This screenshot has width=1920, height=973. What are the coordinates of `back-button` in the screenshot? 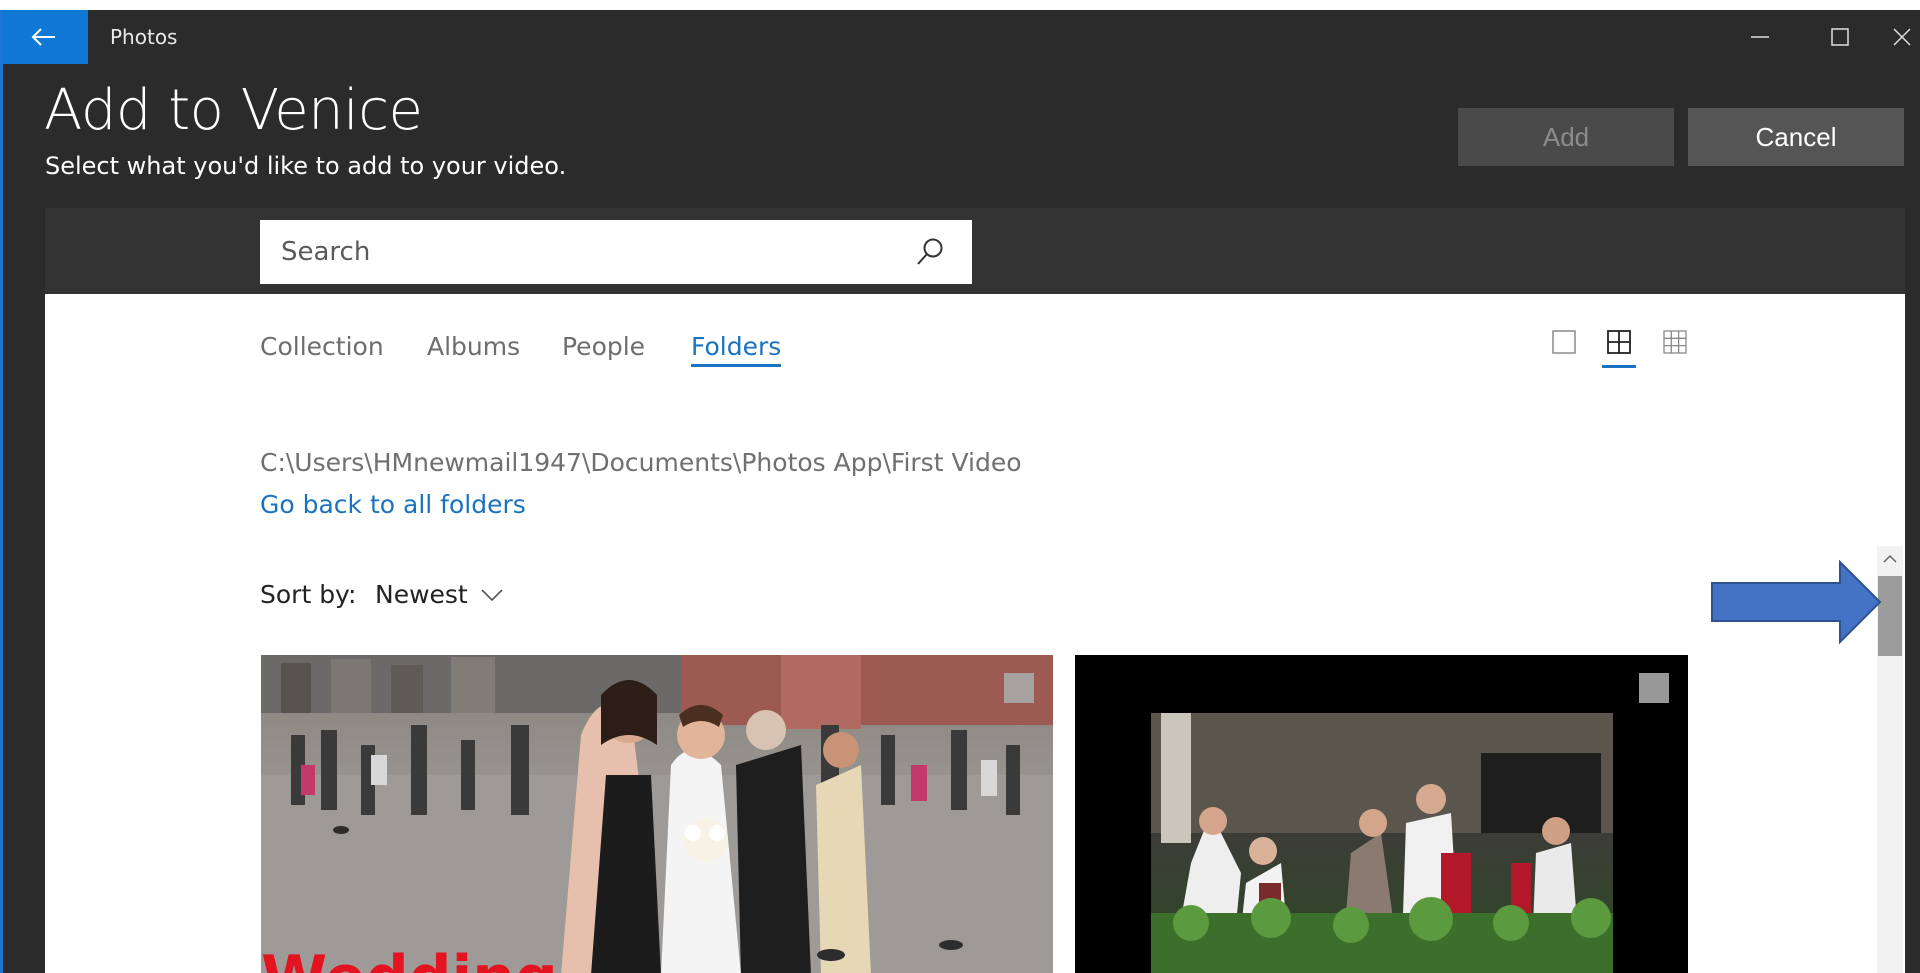 It's located at (44, 37).